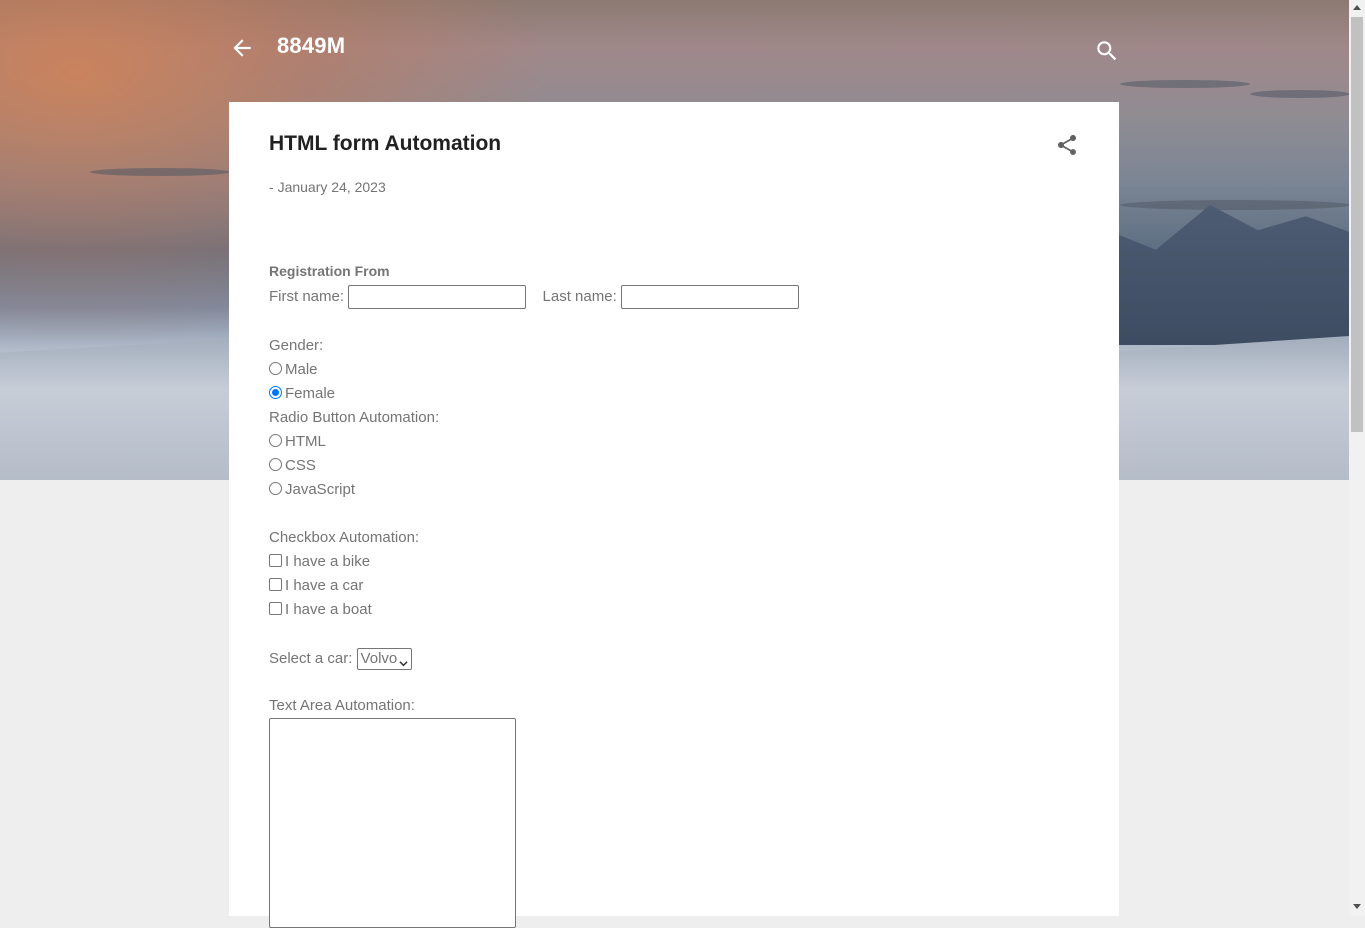 The width and height of the screenshot is (1365, 928). Describe the element at coordinates (275, 560) in the screenshot. I see `bike-checkbox` at that location.